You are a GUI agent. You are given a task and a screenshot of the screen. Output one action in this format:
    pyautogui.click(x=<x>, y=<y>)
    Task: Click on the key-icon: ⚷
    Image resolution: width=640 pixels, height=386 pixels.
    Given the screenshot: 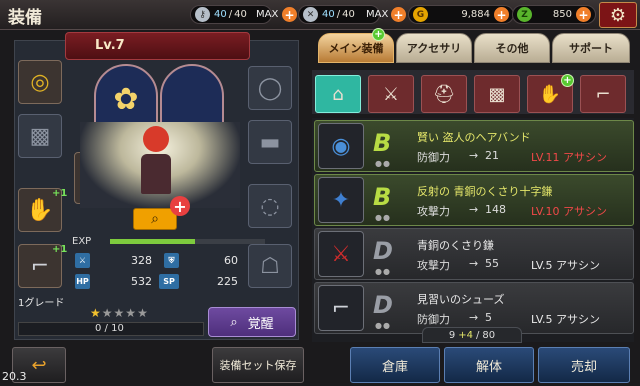 What is the action you would take?
    pyautogui.click(x=202, y=14)
    